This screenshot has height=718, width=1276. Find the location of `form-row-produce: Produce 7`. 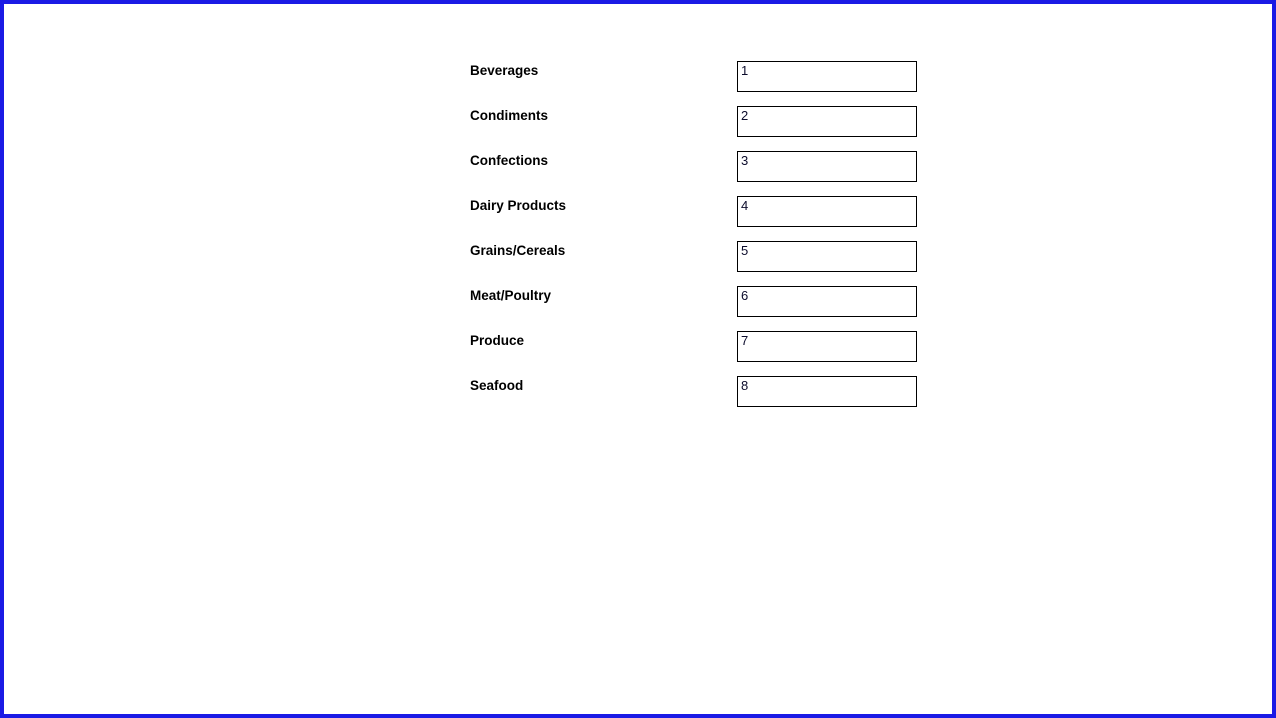

form-row-produce: Produce 7 is located at coordinates (695, 353).